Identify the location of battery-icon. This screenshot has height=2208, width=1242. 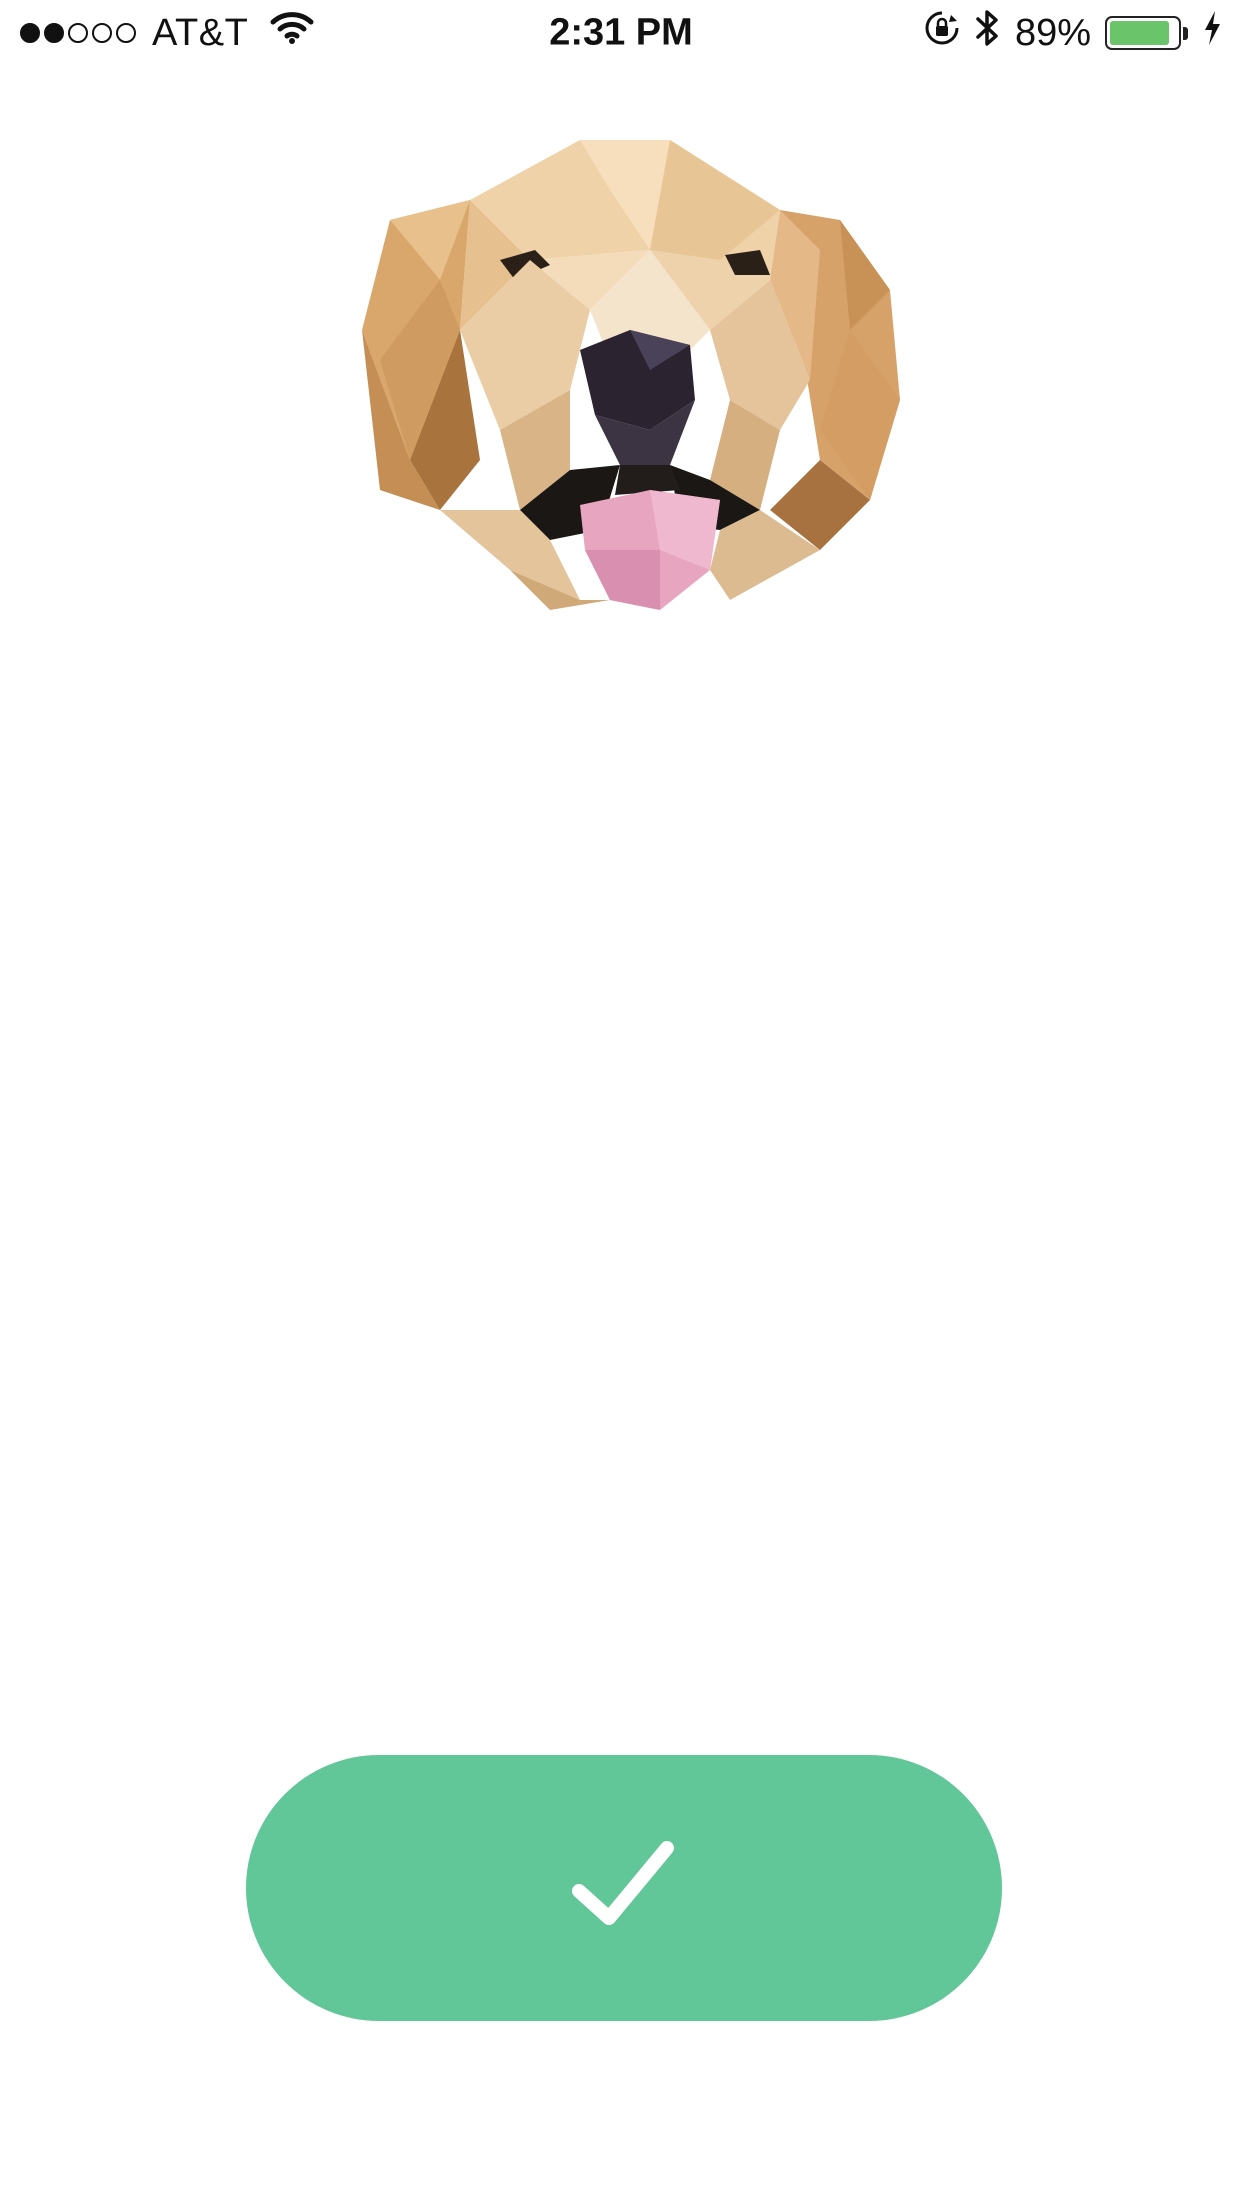
(1146, 33).